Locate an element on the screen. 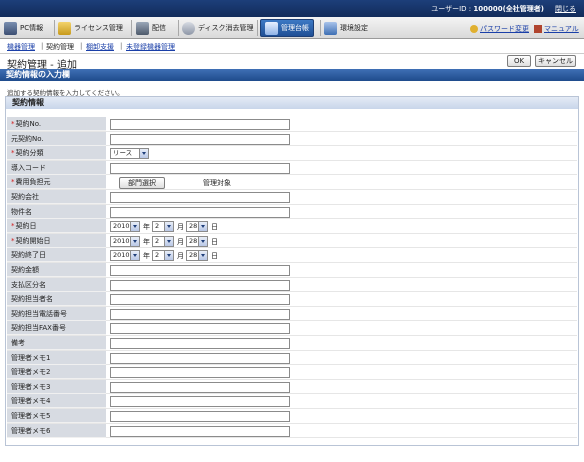 The image size is (584, 462). panel-title: 契約情報 is located at coordinates (292, 103).